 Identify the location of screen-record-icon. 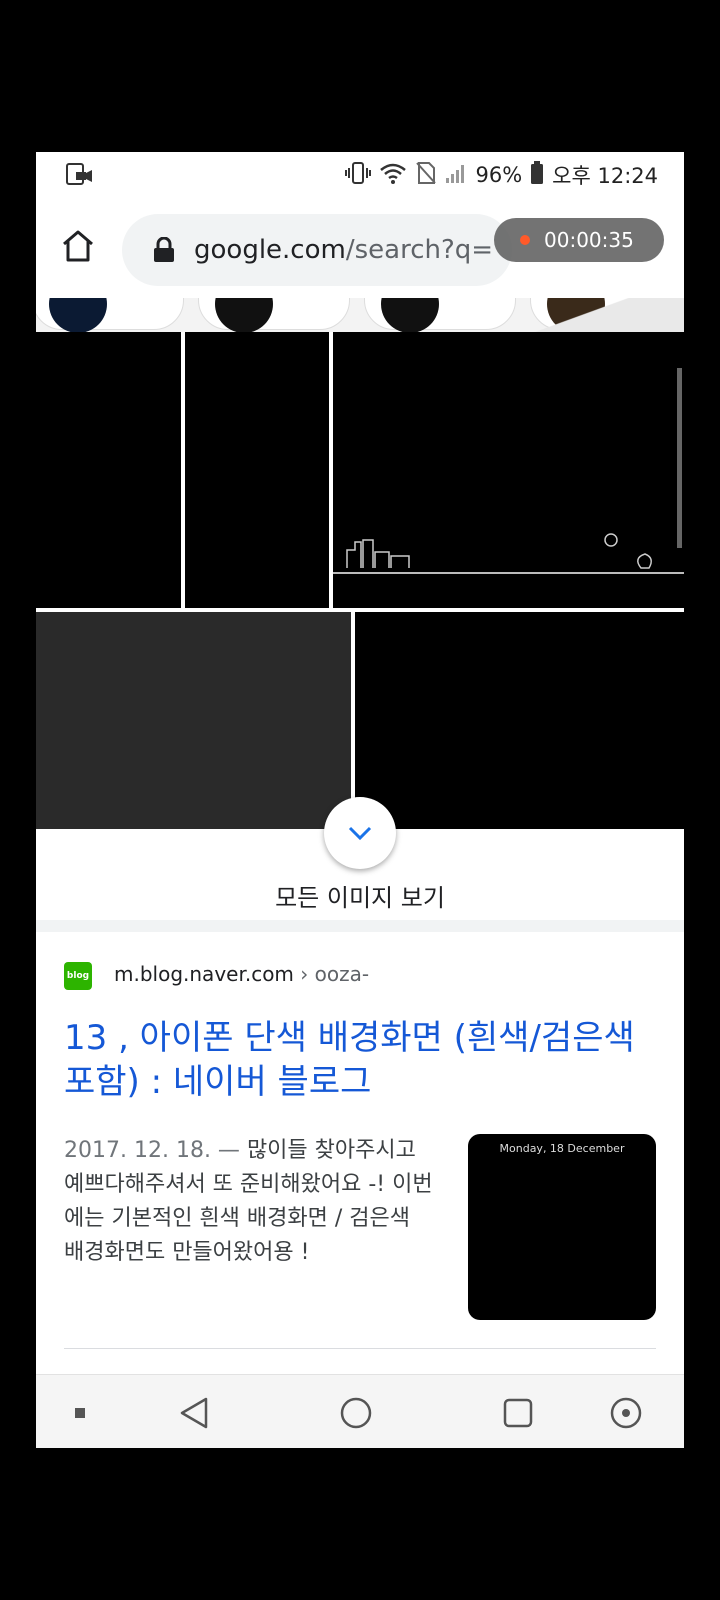
(80, 176).